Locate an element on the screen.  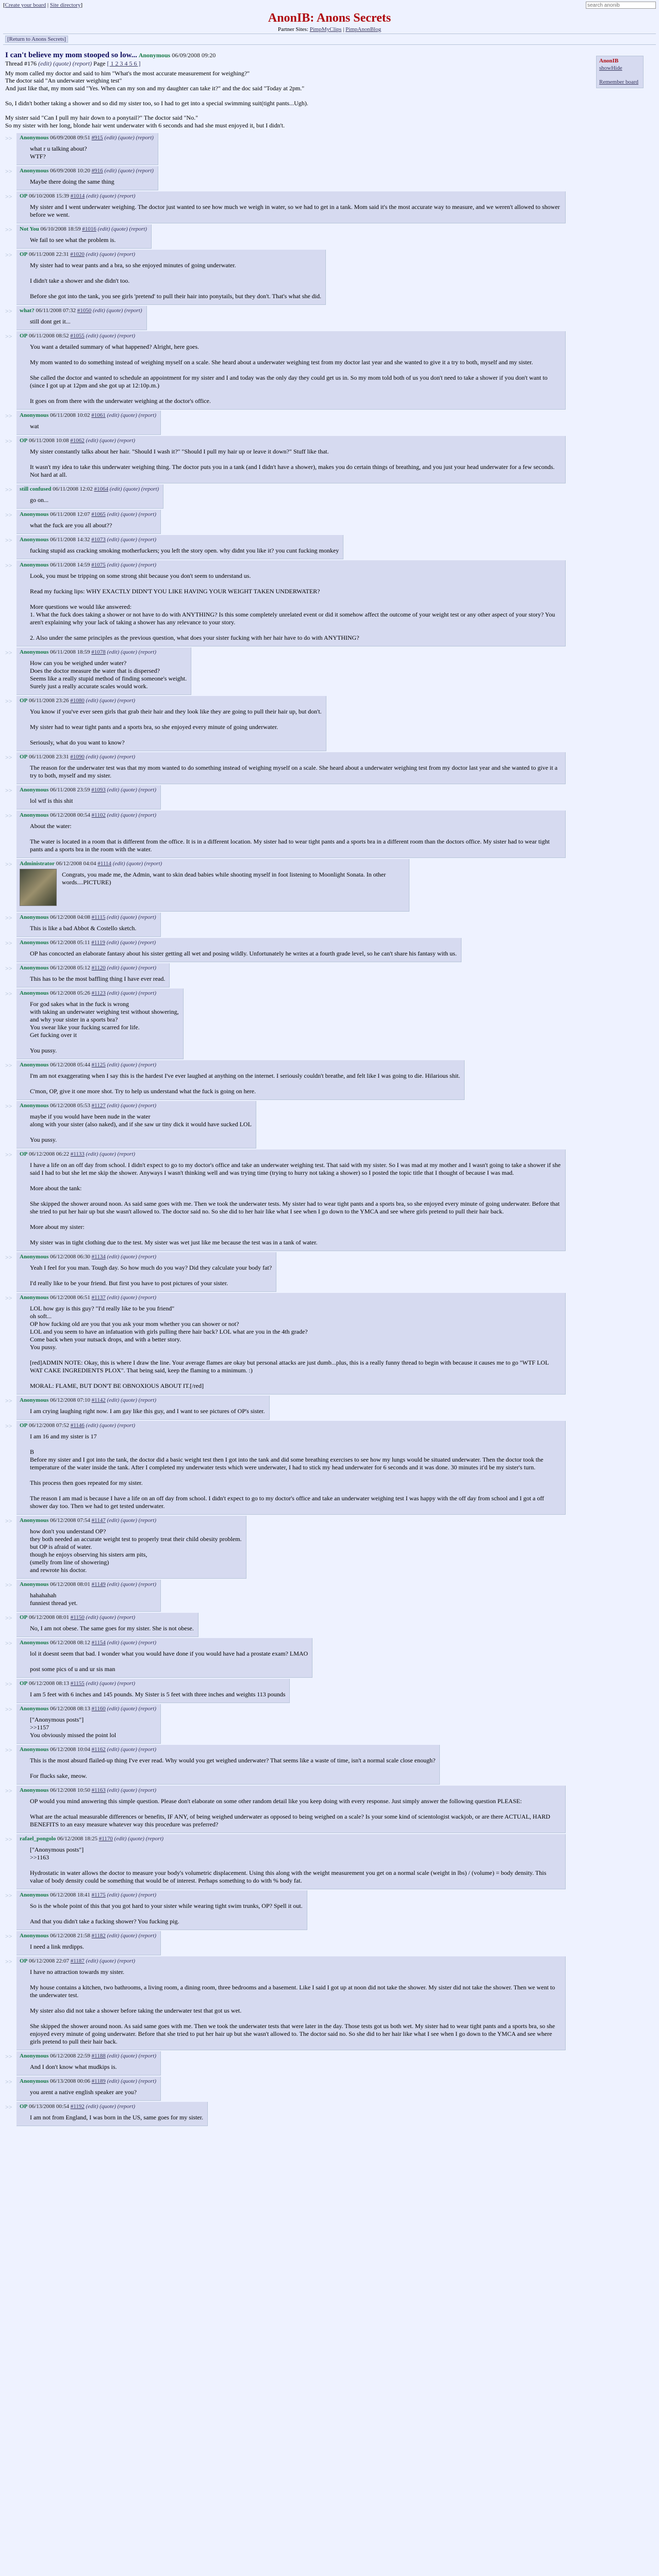
reply-number: #1065 is located at coordinates (98, 514).